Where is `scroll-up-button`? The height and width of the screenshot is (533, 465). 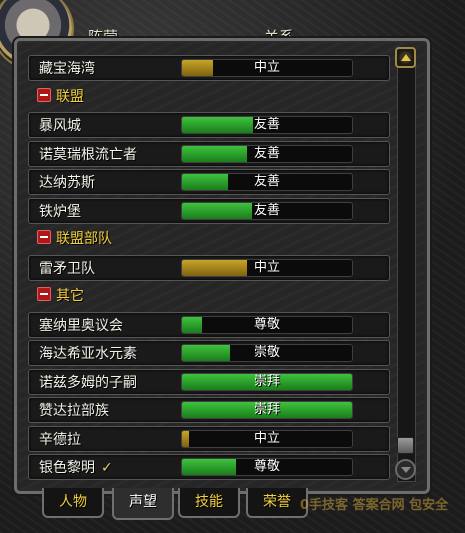
scroll-up-button is located at coordinates (405, 57).